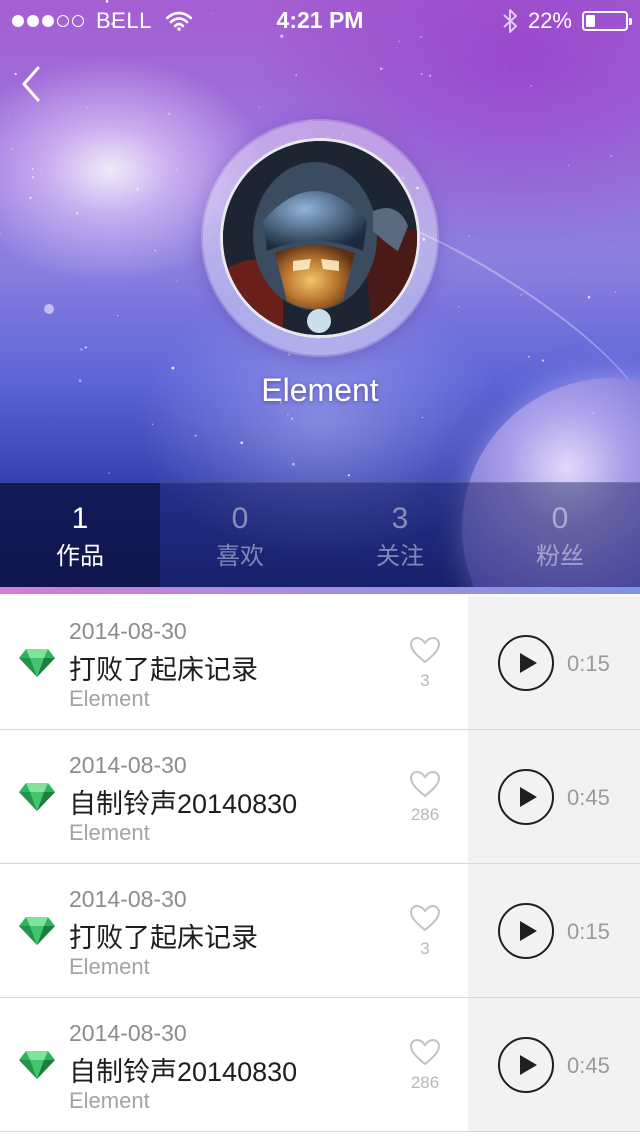  Describe the element at coordinates (400, 556) in the screenshot. I see `stat-label: 关注` at that location.